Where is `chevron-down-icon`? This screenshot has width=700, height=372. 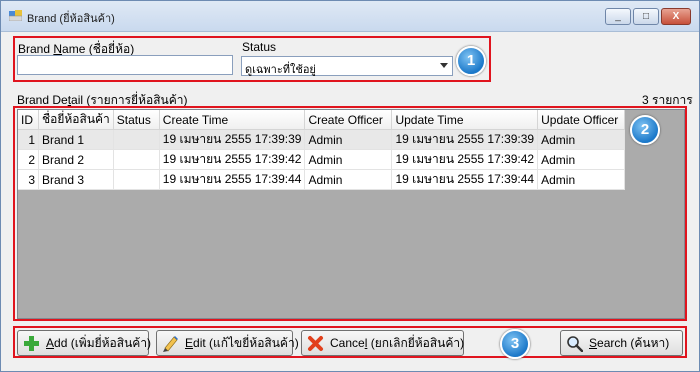 chevron-down-icon is located at coordinates (444, 65).